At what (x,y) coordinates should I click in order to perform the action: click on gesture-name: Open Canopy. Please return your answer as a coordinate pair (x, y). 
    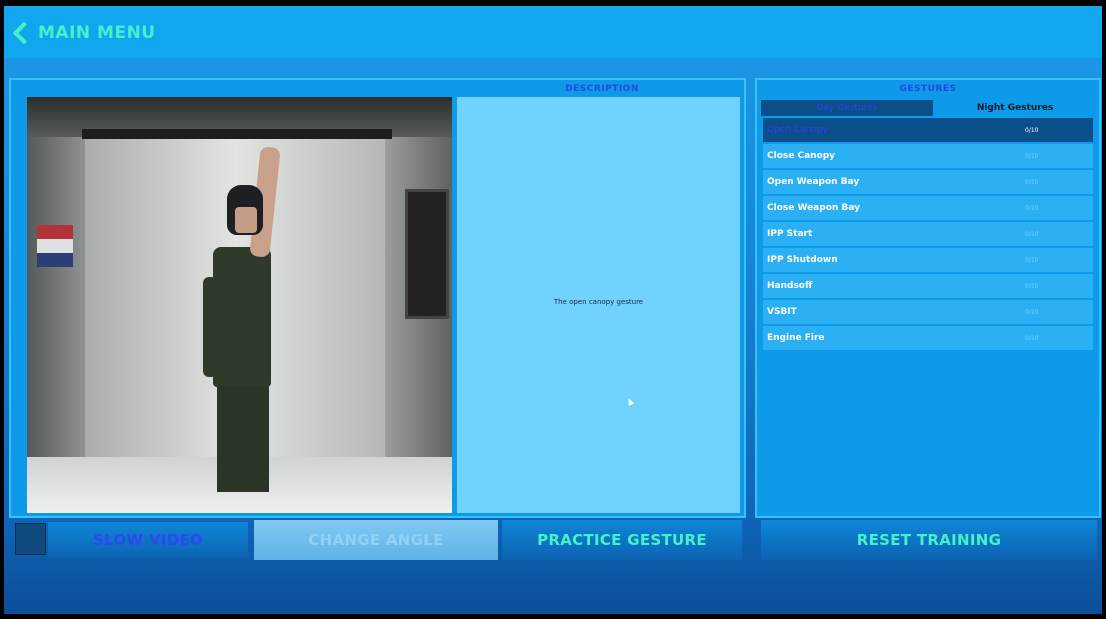
    Looking at the image, I should click on (797, 130).